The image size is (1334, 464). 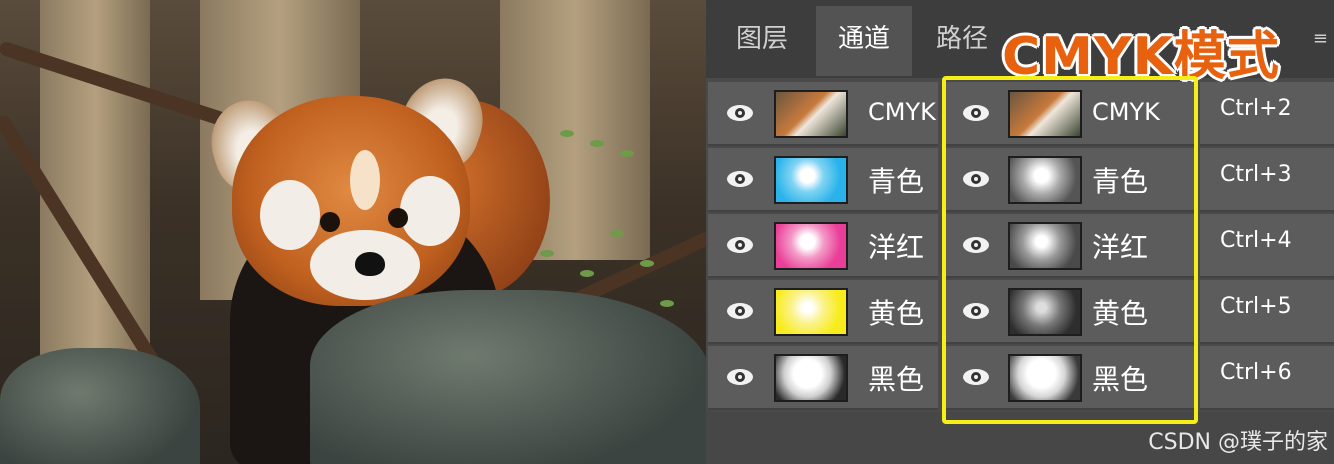 I want to click on shortcut-label: Ctrl+6, so click(x=1256, y=372).